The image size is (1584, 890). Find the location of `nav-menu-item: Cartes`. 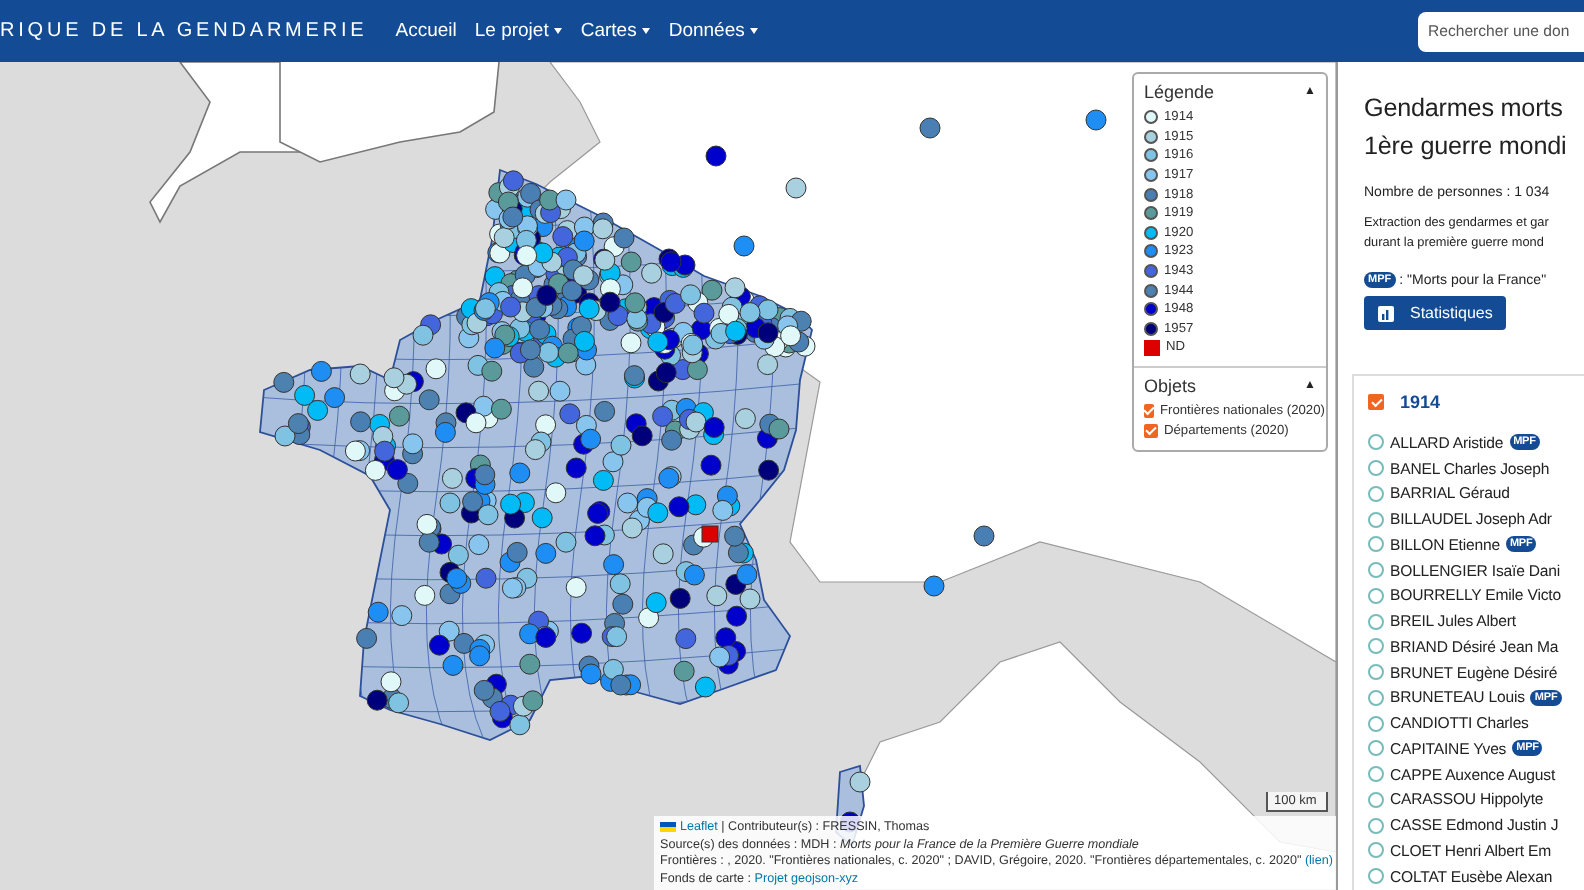

nav-menu-item: Cartes is located at coordinates (615, 31).